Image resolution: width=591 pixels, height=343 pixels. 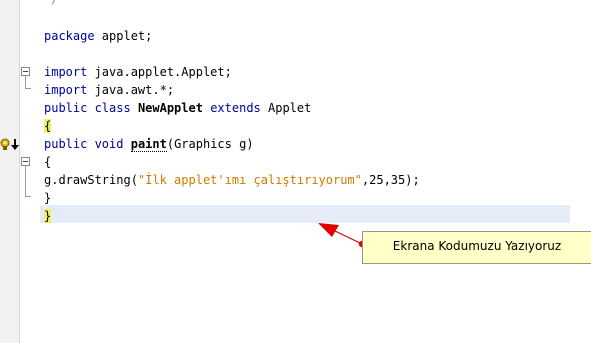 What do you see at coordinates (51, 4) in the screenshot?
I see `comment-line: */` at bounding box center [51, 4].